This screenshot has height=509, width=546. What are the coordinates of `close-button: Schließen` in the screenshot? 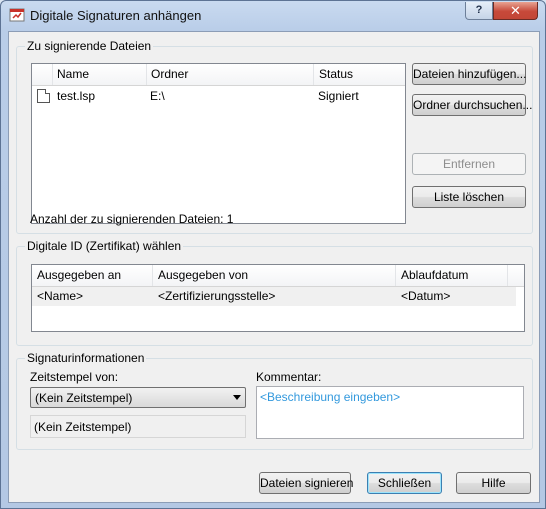 It's located at (404, 483).